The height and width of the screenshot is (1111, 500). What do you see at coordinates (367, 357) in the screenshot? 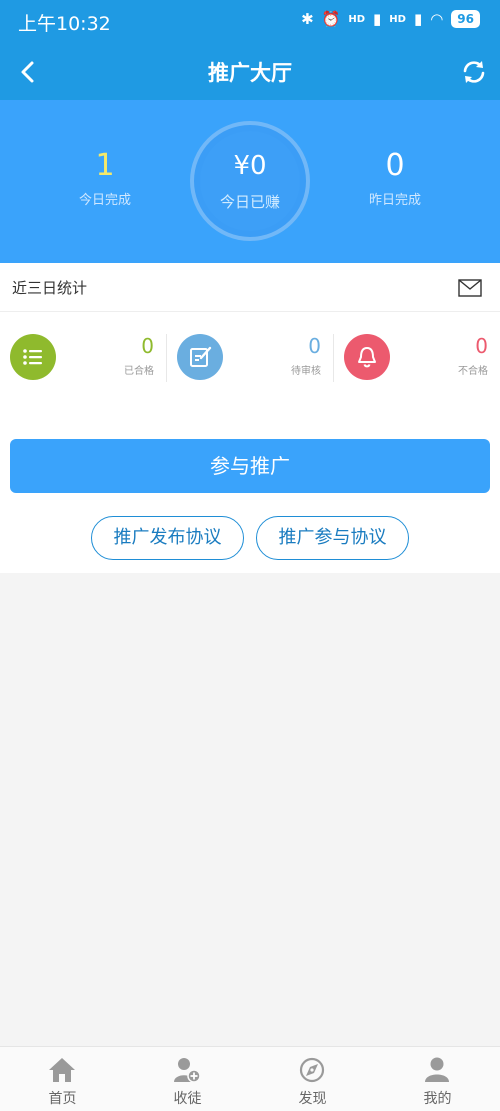
I see `bell-icon` at bounding box center [367, 357].